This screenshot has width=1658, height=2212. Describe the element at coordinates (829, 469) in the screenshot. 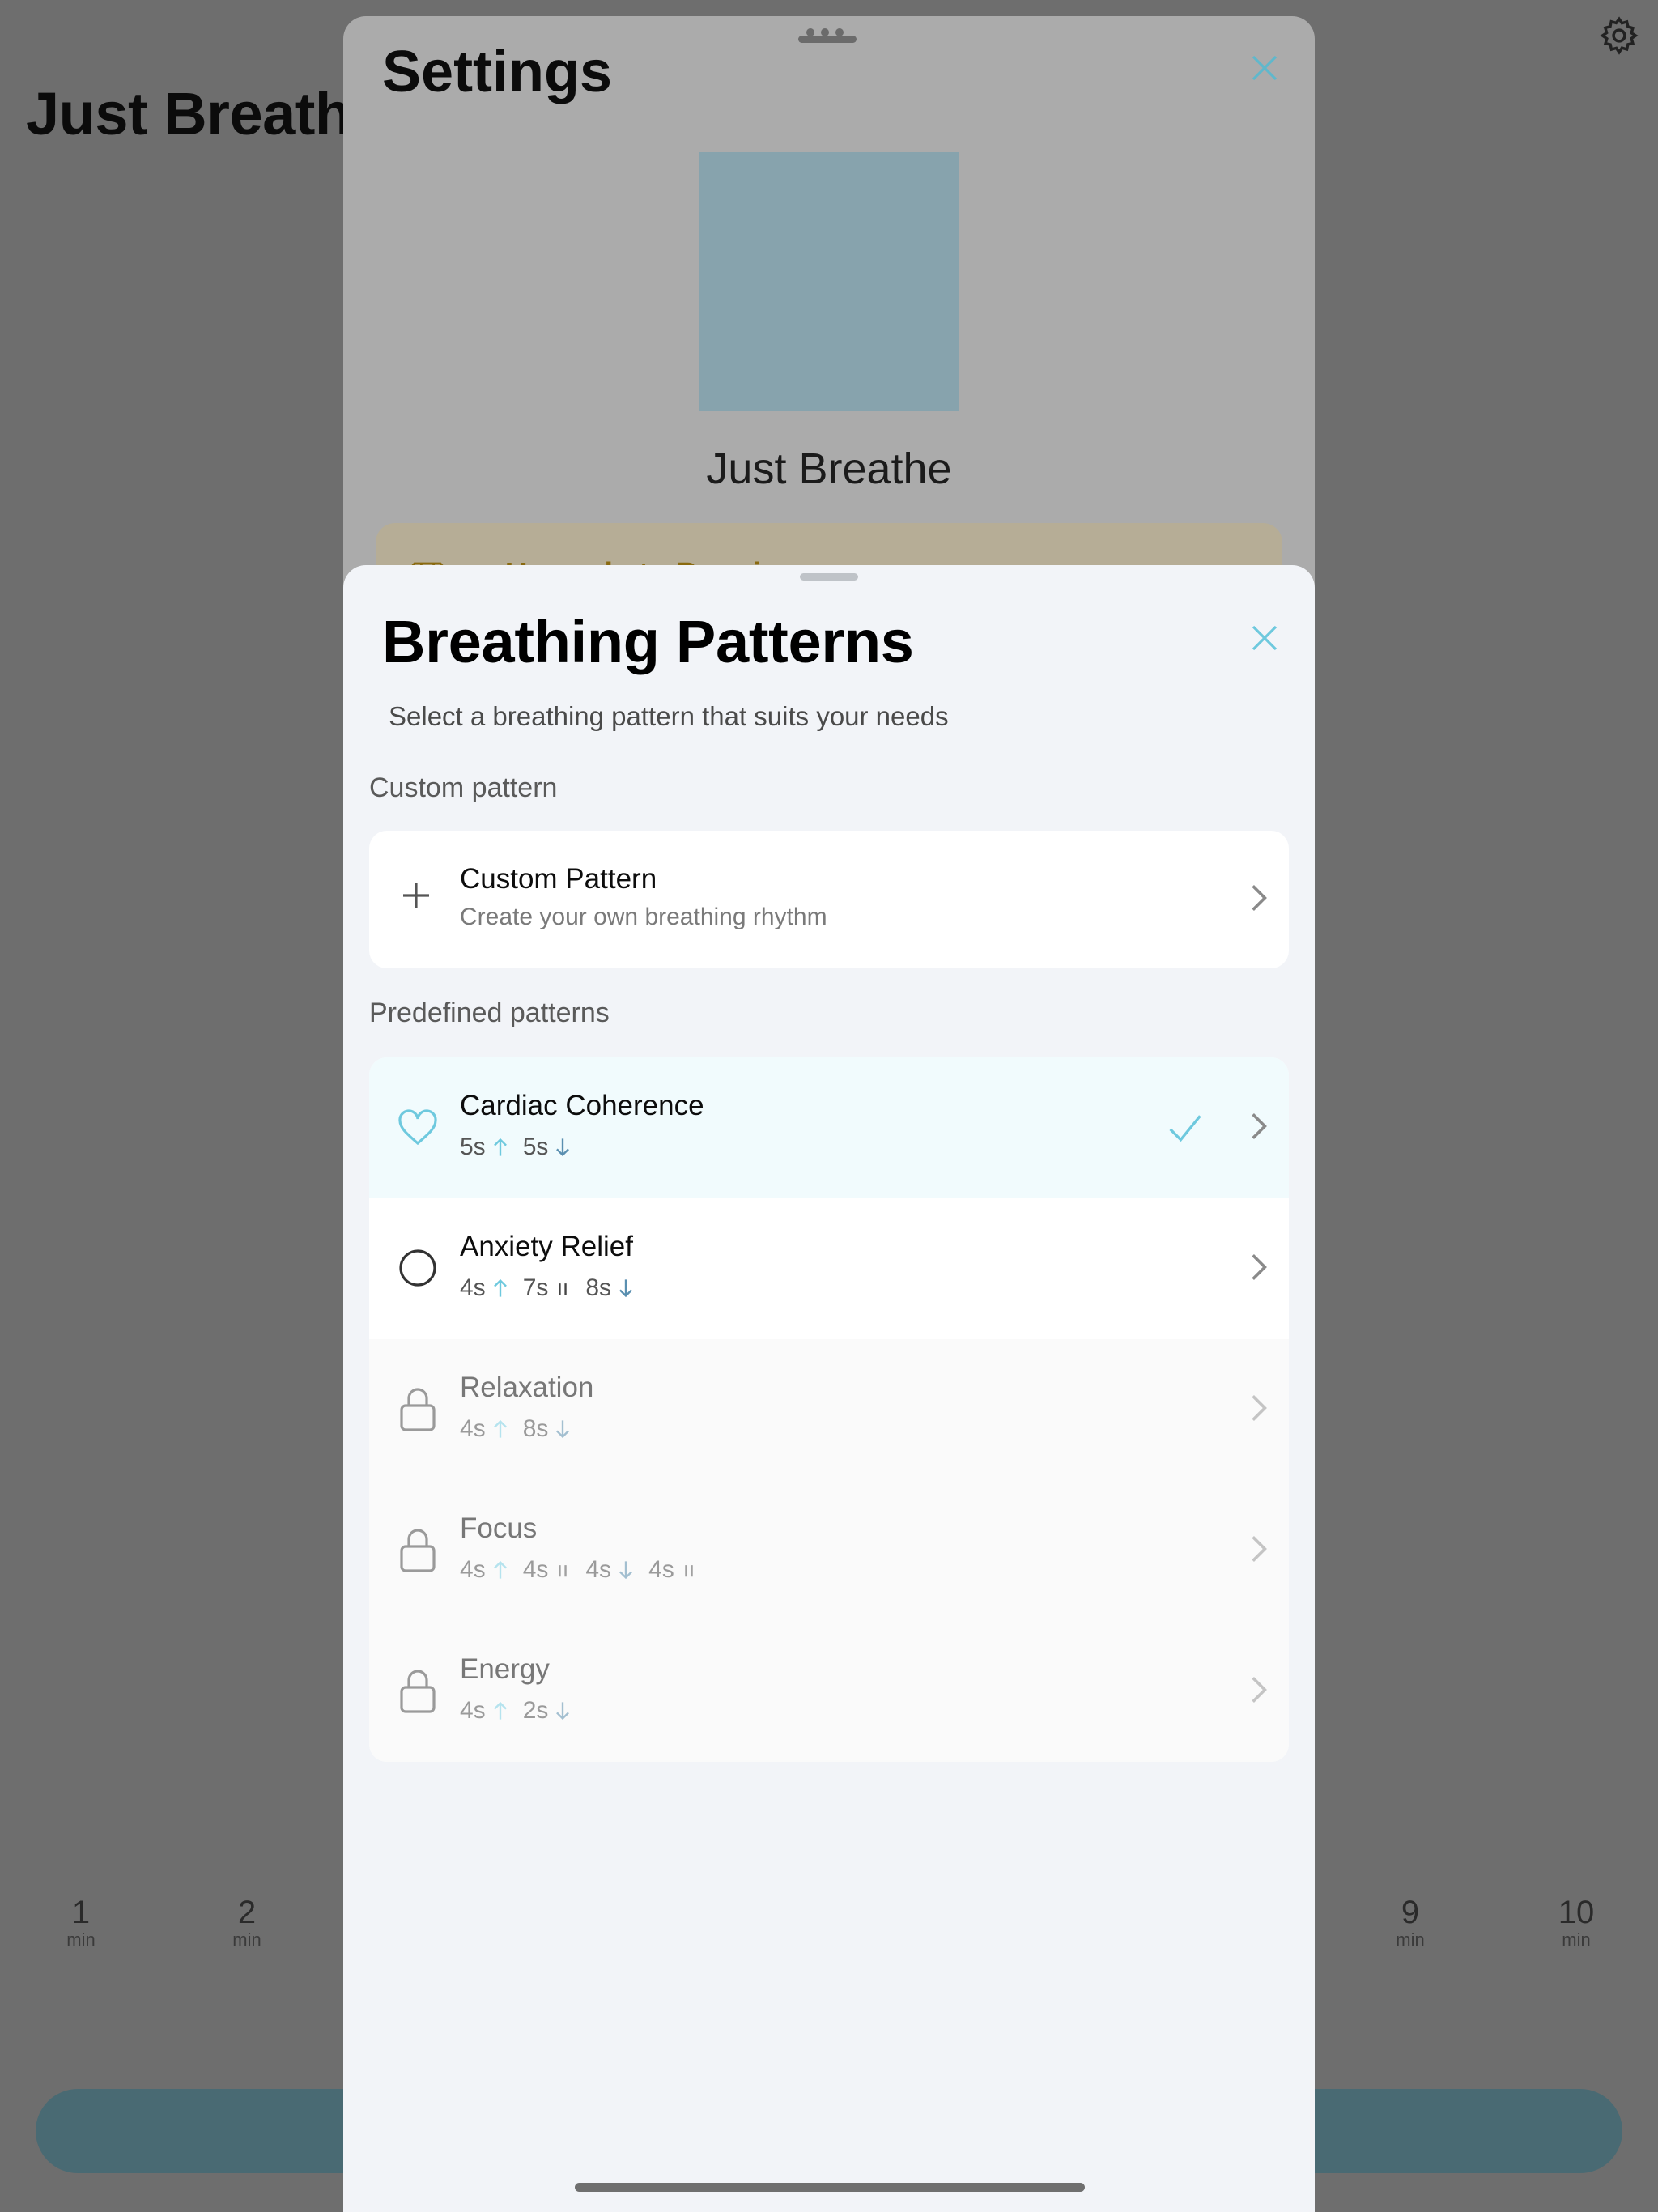

I see `app-name: Just Breathe` at that location.